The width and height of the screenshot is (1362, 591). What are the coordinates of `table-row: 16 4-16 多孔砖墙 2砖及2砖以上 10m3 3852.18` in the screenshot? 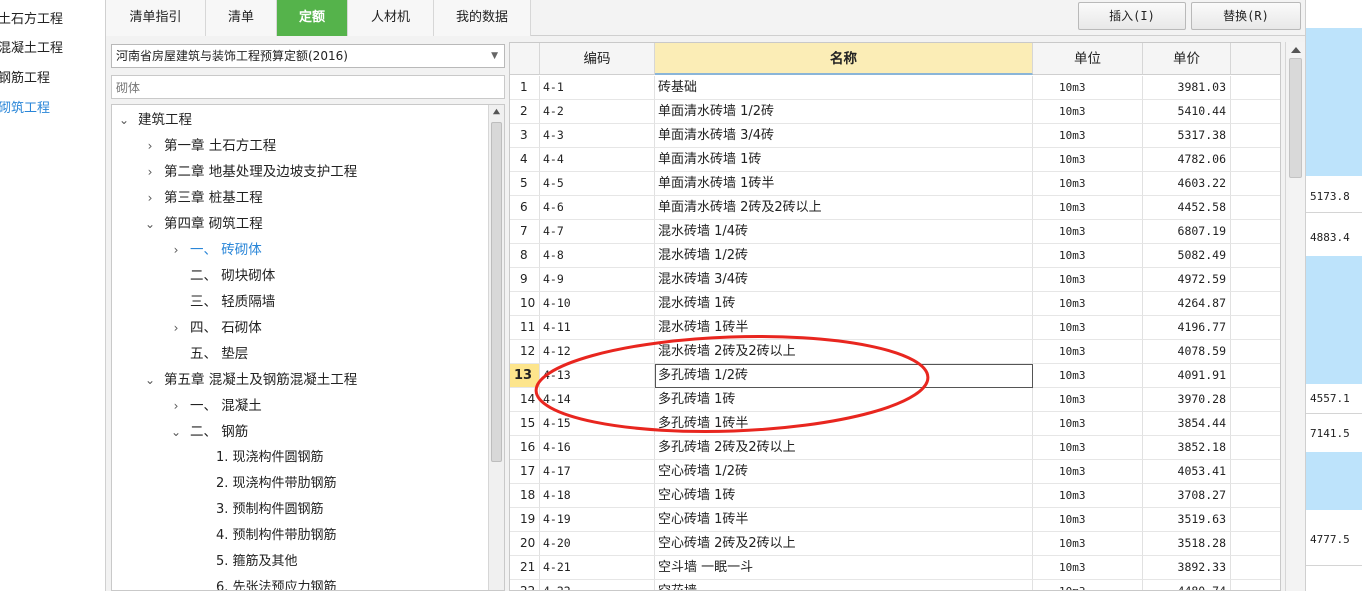 It's located at (895, 448).